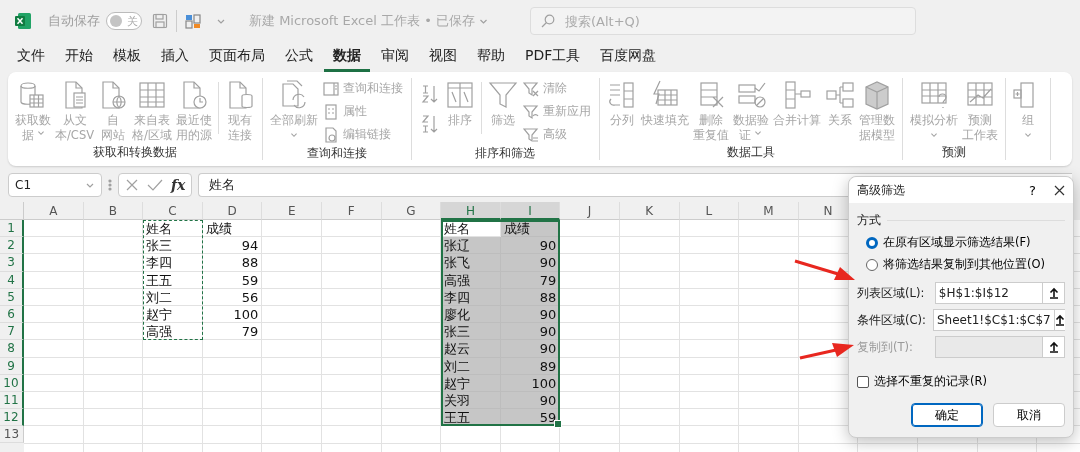 The height and width of the screenshot is (452, 1080). What do you see at coordinates (221, 21) in the screenshot?
I see `caret-icon` at bounding box center [221, 21].